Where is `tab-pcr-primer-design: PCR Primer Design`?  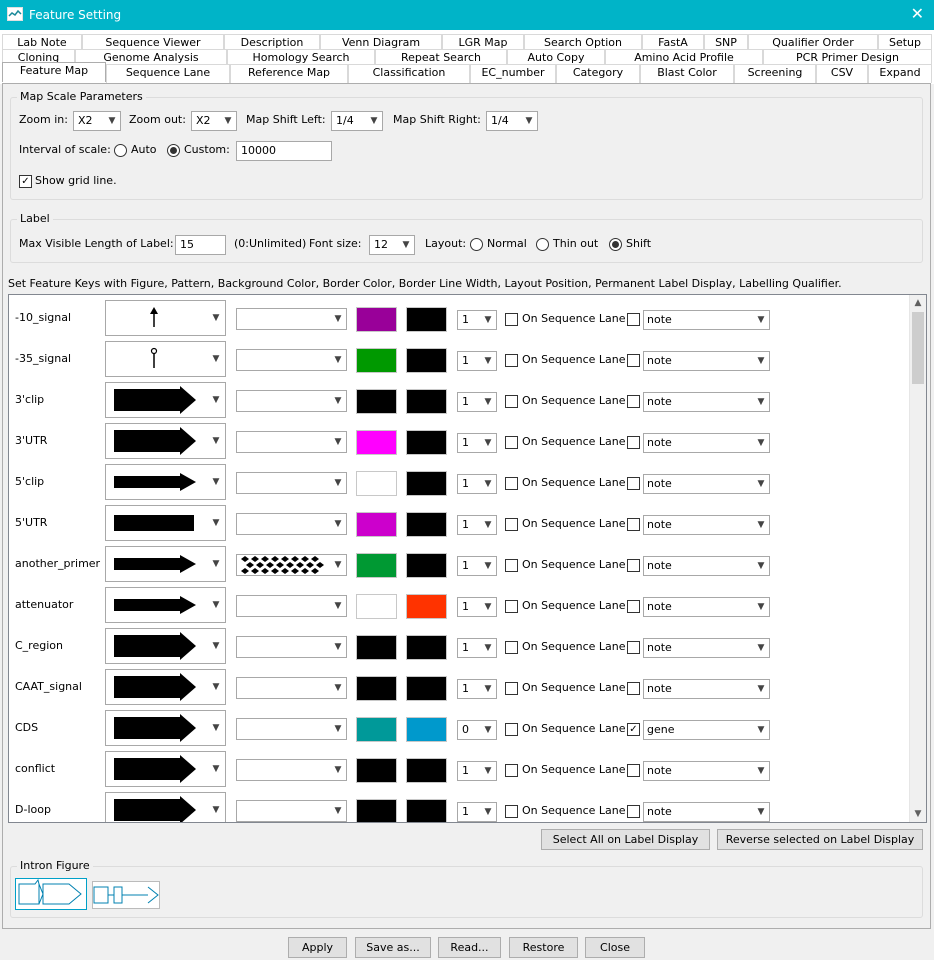
tab-pcr-primer-design: PCR Primer Design is located at coordinates (847, 57).